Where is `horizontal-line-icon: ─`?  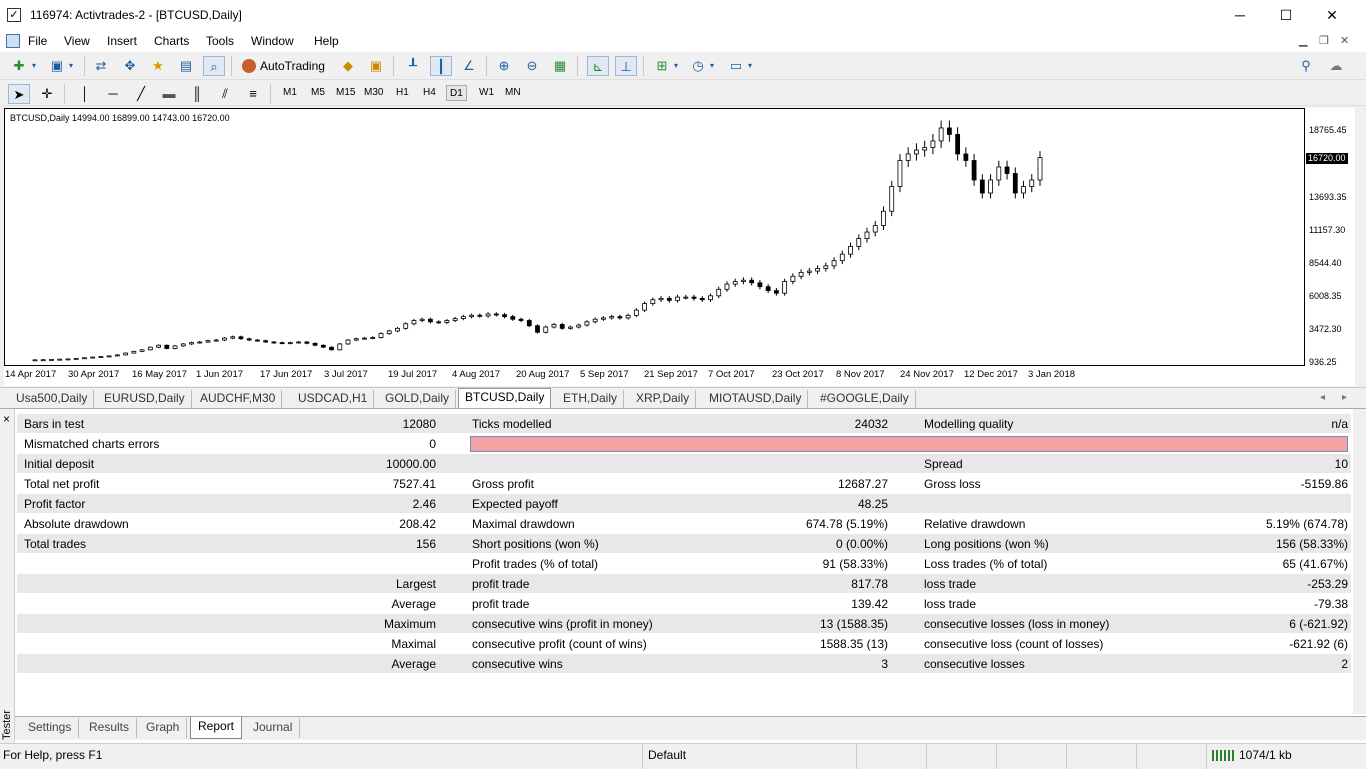 horizontal-line-icon: ─ is located at coordinates (113, 94).